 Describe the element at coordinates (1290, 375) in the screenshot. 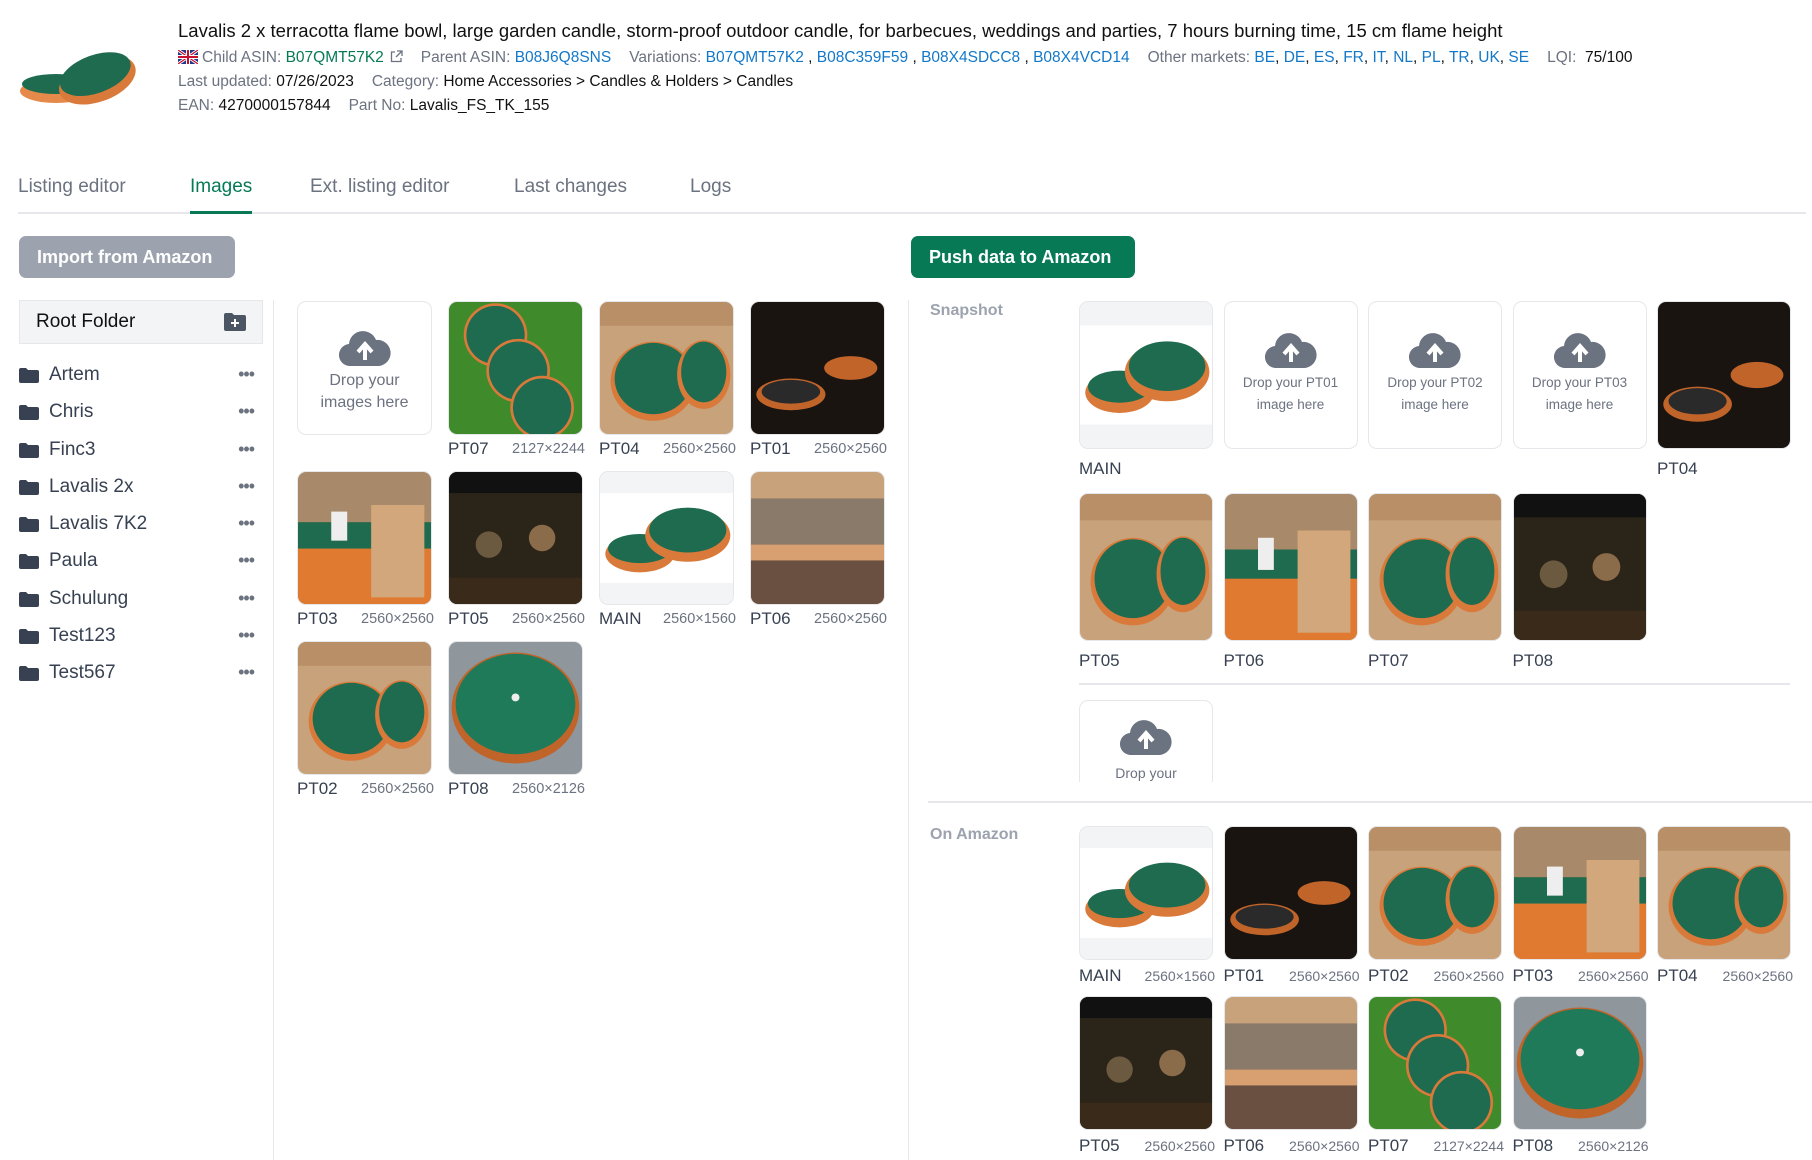

I see `snapshot-drop-zone: Drop your PT01 image here` at that location.